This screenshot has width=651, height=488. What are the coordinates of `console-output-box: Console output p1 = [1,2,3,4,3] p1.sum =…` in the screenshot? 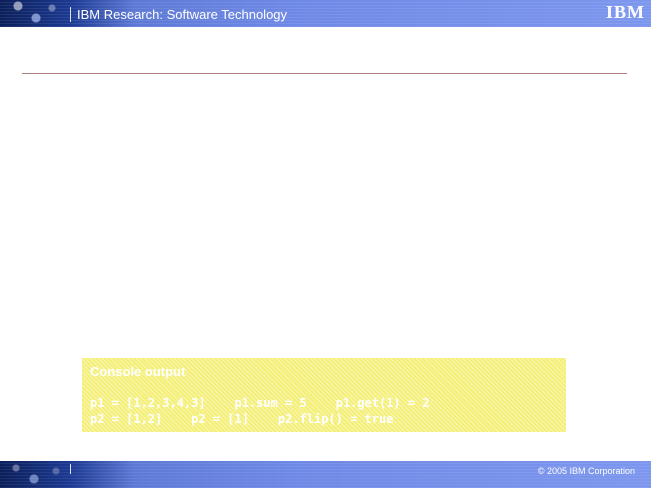 It's located at (324, 395).